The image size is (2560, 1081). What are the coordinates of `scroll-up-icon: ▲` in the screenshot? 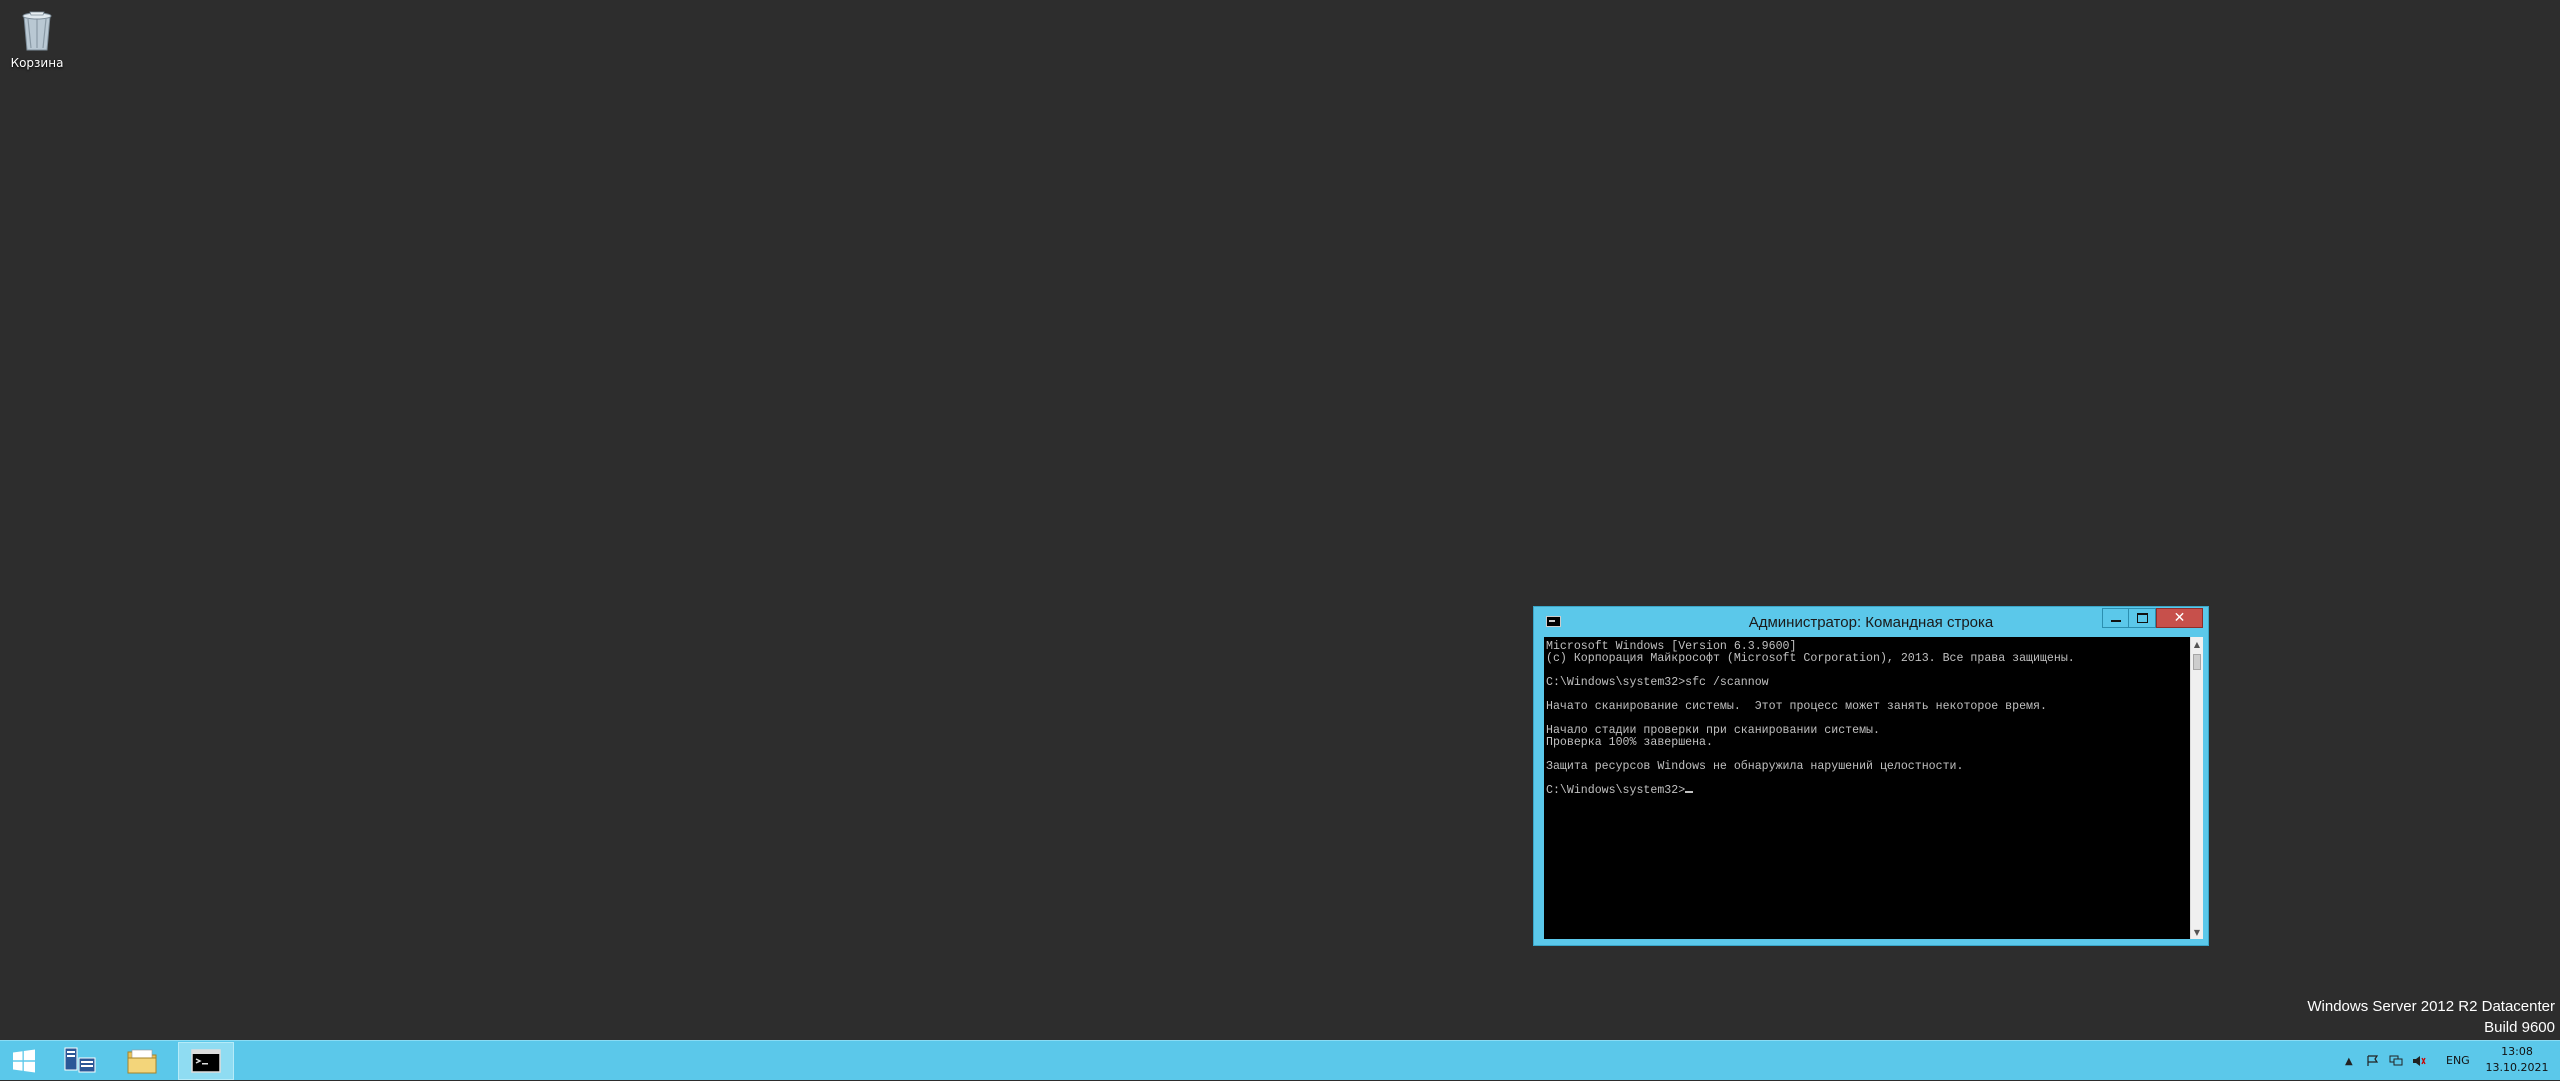 It's located at (2197, 644).